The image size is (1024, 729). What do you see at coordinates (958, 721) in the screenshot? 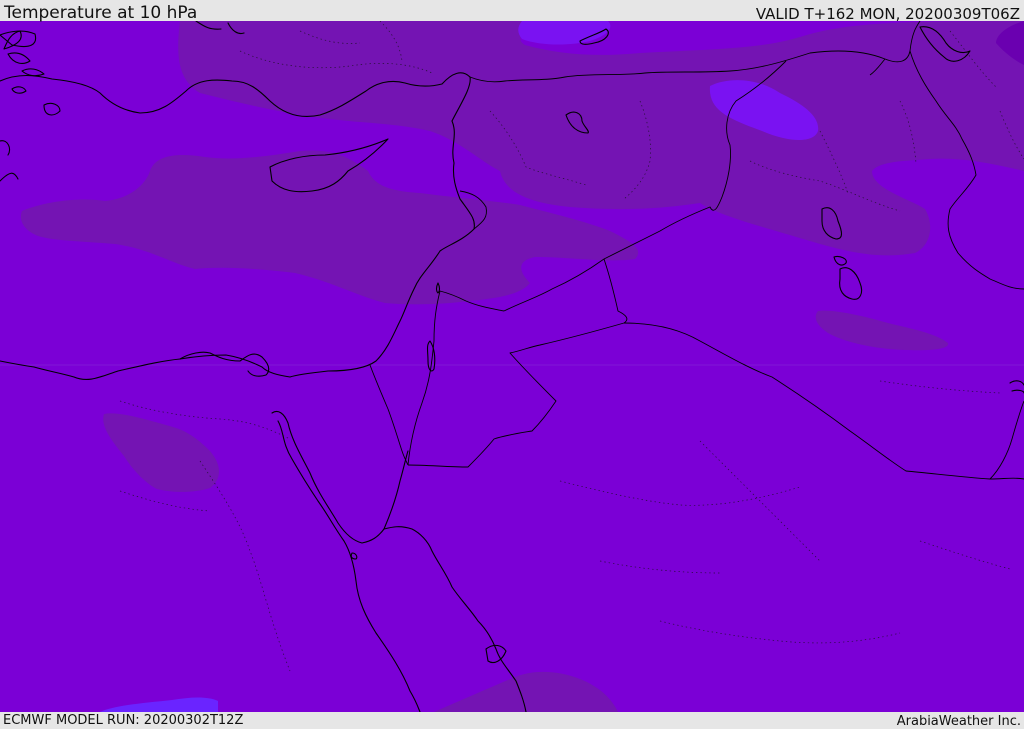
I see `credit-label: ArabiaWeather Inc.` at bounding box center [958, 721].